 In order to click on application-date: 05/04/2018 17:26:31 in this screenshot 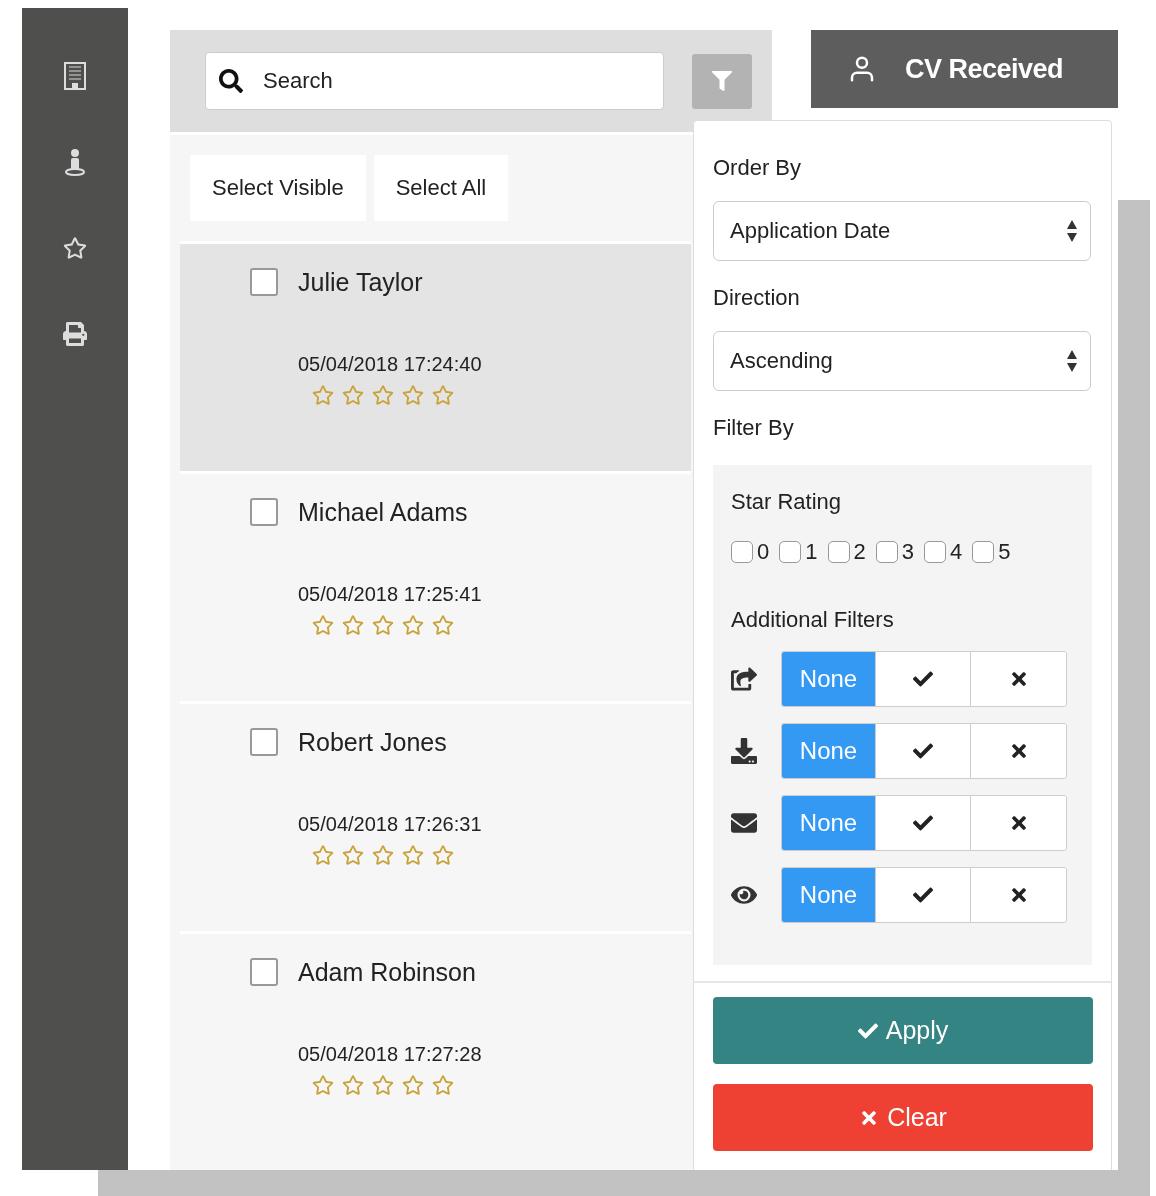, I will do `click(390, 824)`.